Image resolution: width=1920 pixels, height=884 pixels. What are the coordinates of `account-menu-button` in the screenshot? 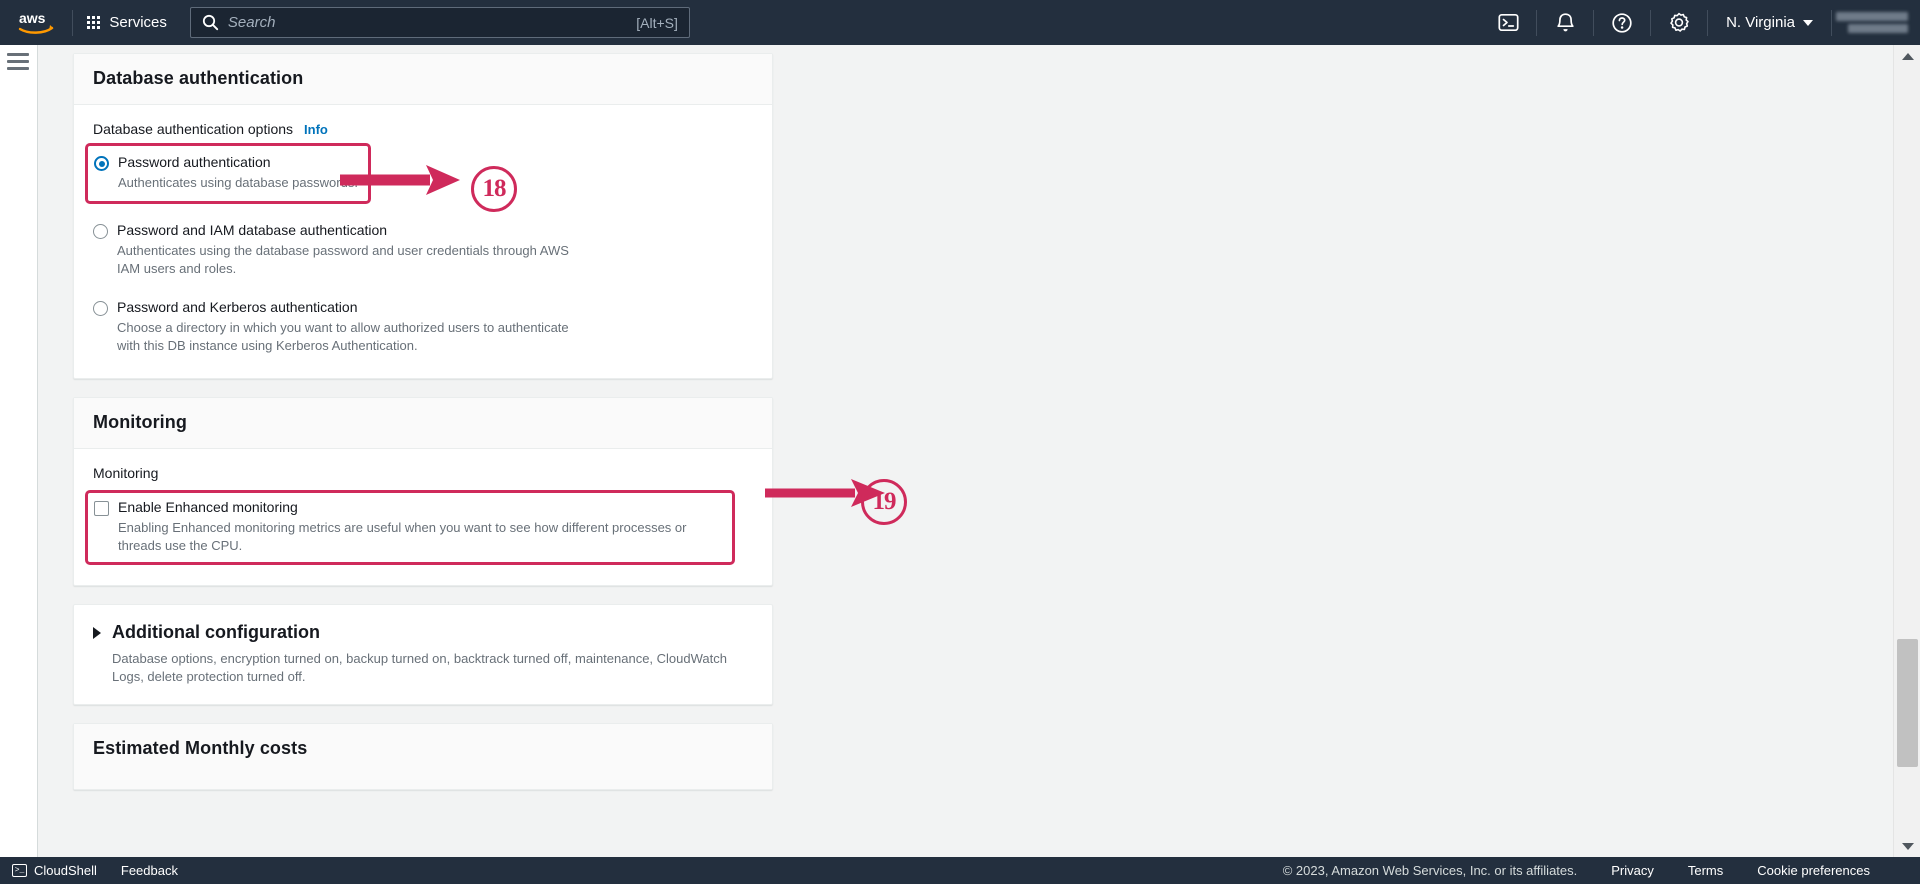 It's located at (1876, 22).